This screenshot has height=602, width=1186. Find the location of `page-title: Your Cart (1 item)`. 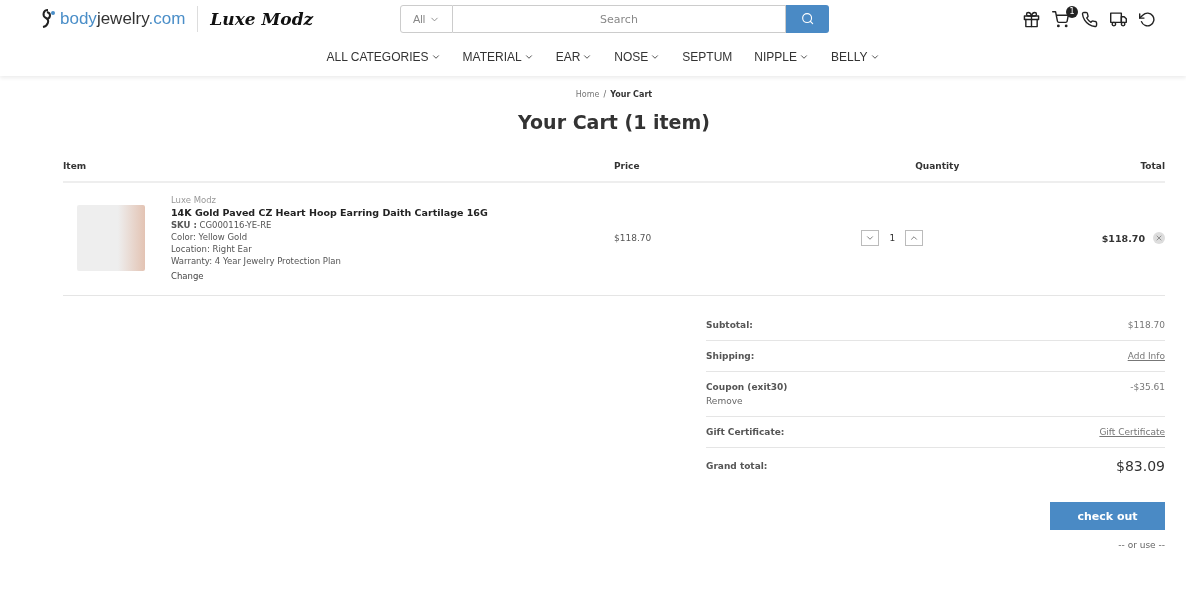

page-title: Your Cart (1 item) is located at coordinates (614, 122).